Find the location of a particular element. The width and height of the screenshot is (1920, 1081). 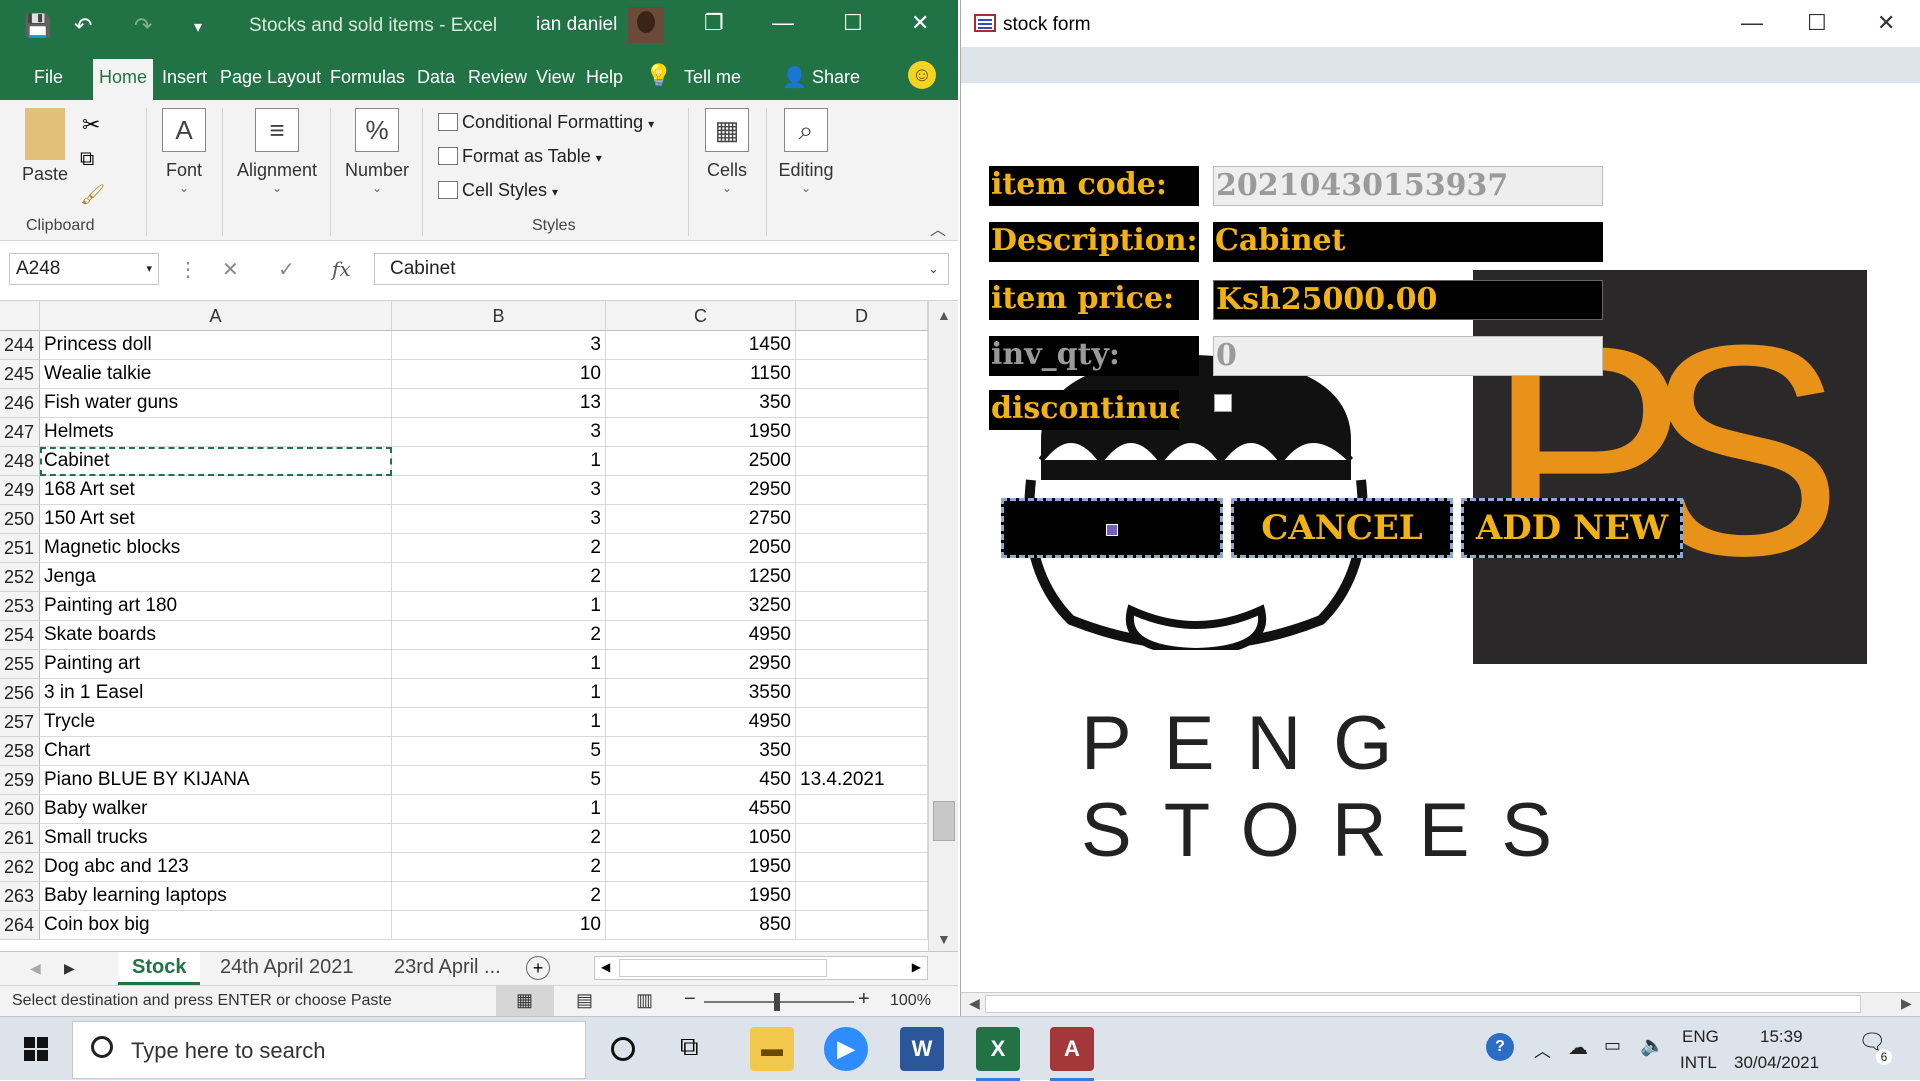

column-header-b: B is located at coordinates (499, 316).